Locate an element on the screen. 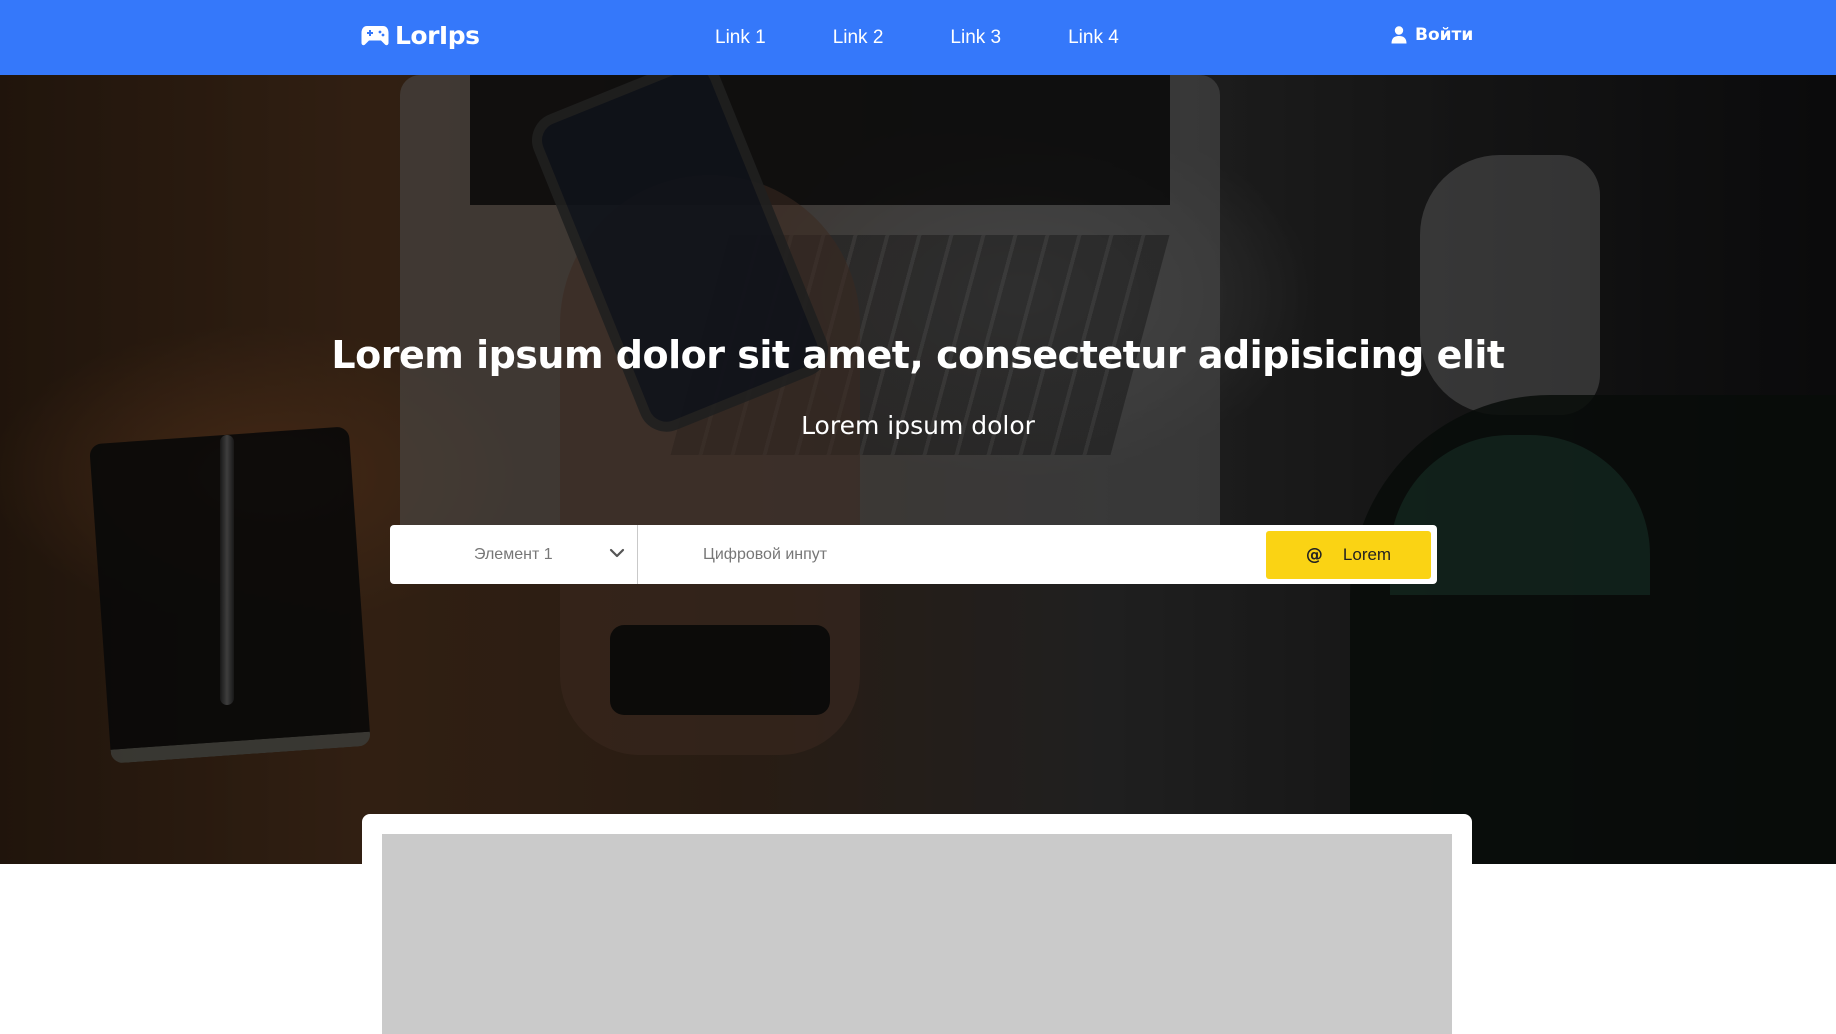 Image resolution: width=1836 pixels, height=1034 pixels. gamepad-icon is located at coordinates (375, 36).